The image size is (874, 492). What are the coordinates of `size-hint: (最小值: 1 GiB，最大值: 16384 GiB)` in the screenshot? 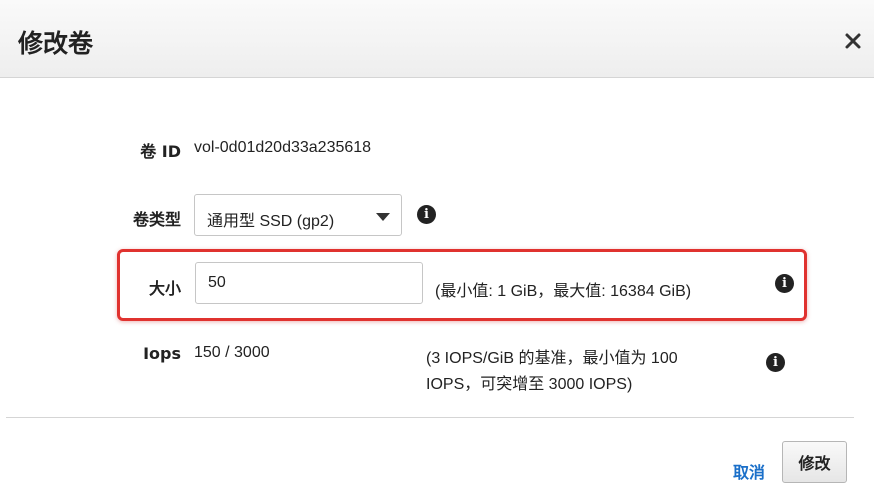 It's located at (563, 291).